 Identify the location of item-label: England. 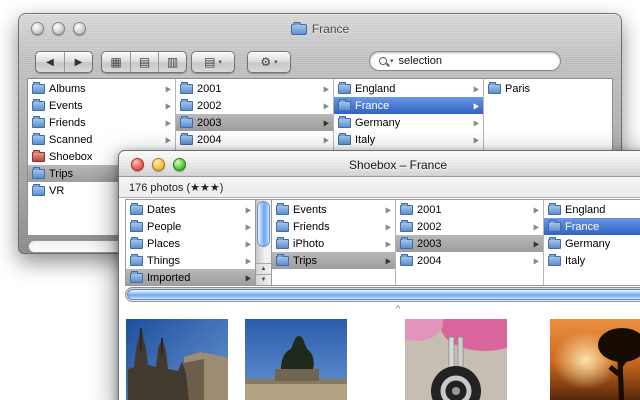
(375, 88).